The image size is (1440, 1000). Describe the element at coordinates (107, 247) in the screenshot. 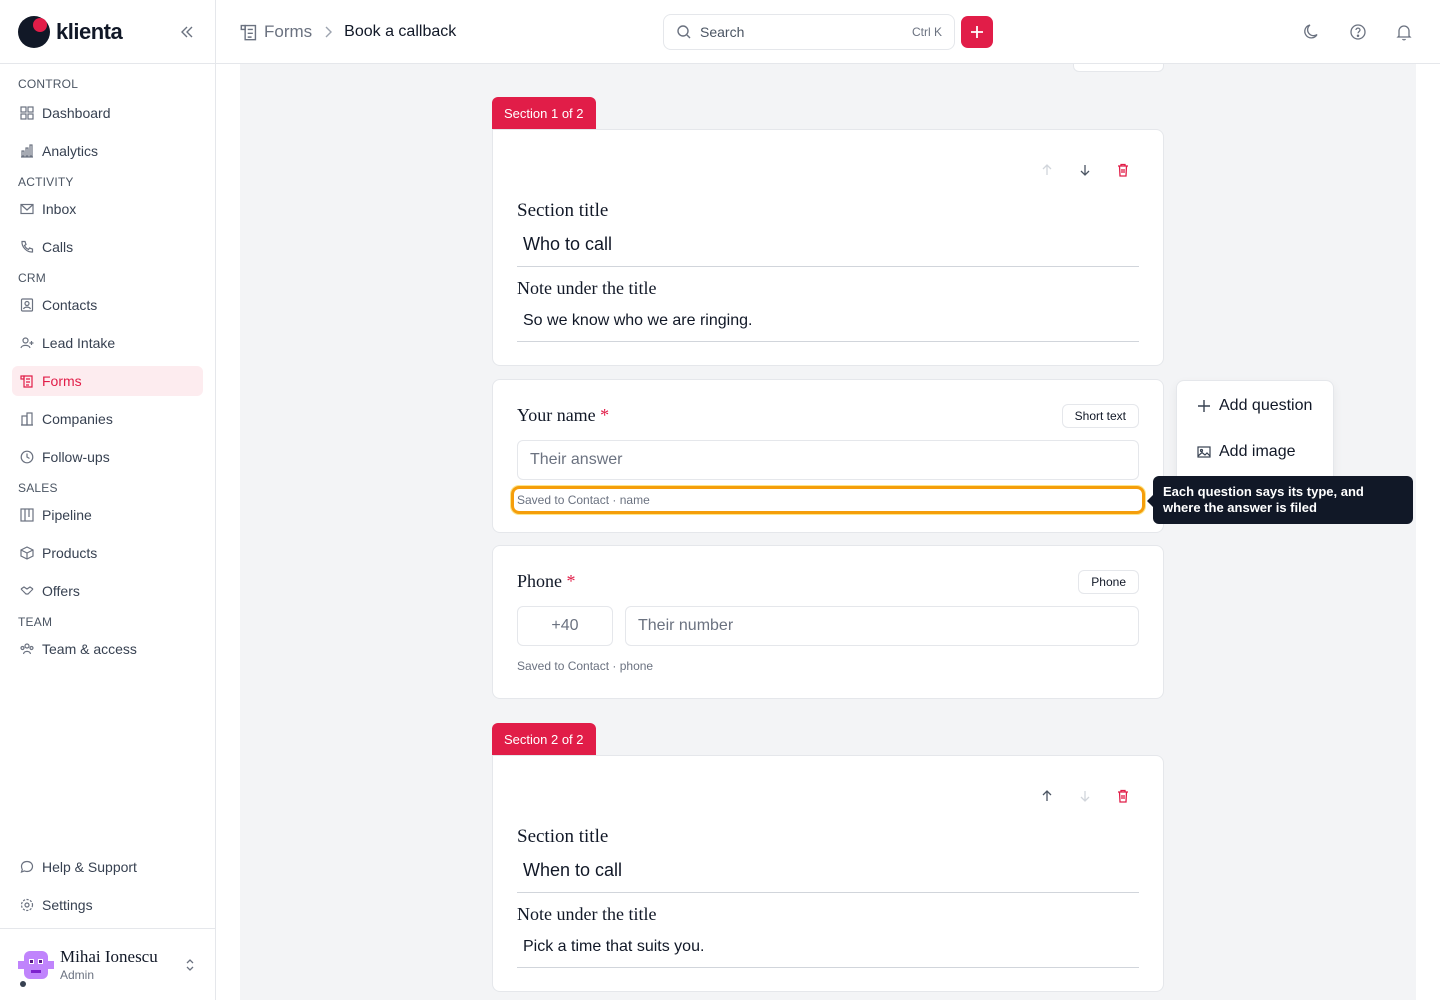

I see `sidebar-item-calls: Calls` at that location.